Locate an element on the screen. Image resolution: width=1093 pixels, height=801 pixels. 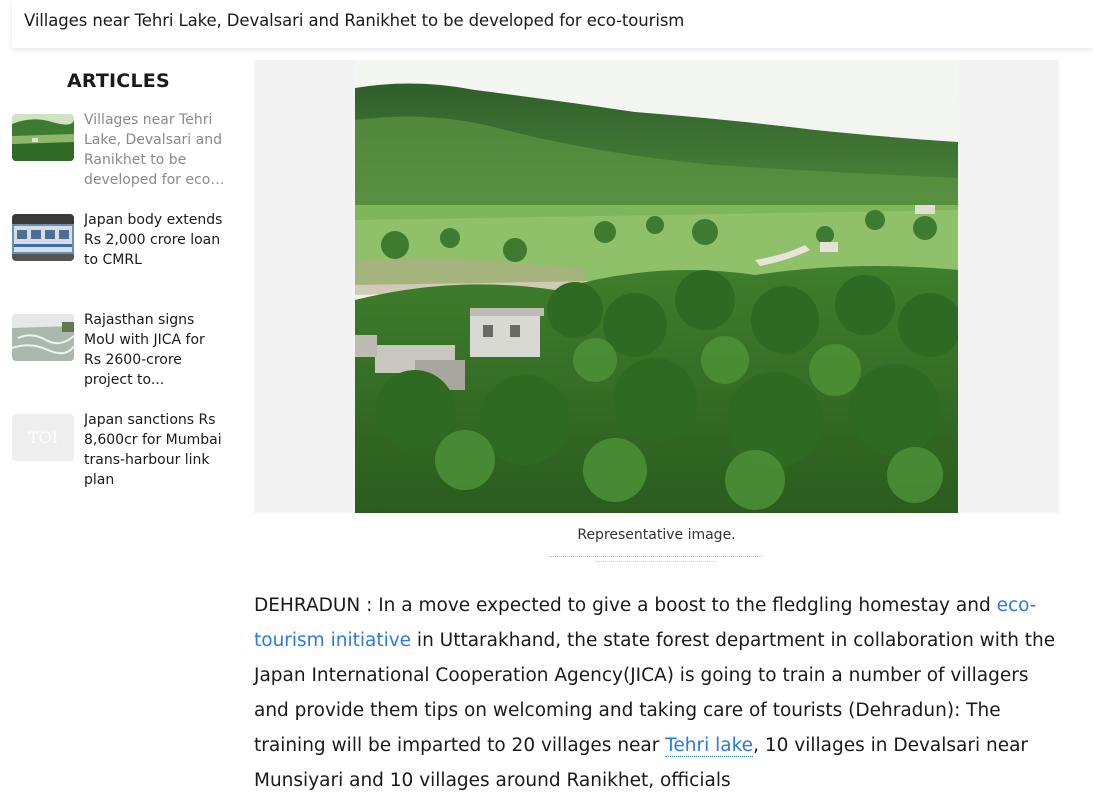
caption-divider-inner is located at coordinates (656, 561).